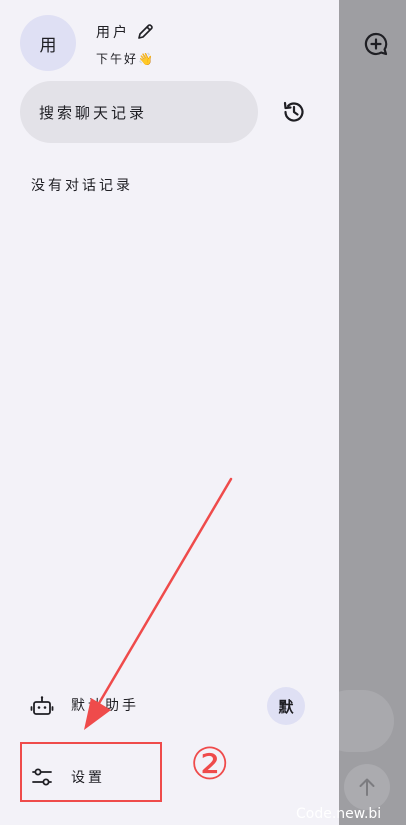 This screenshot has width=406, height=825. What do you see at coordinates (113, 33) in the screenshot?
I see `user-name: 用户` at bounding box center [113, 33].